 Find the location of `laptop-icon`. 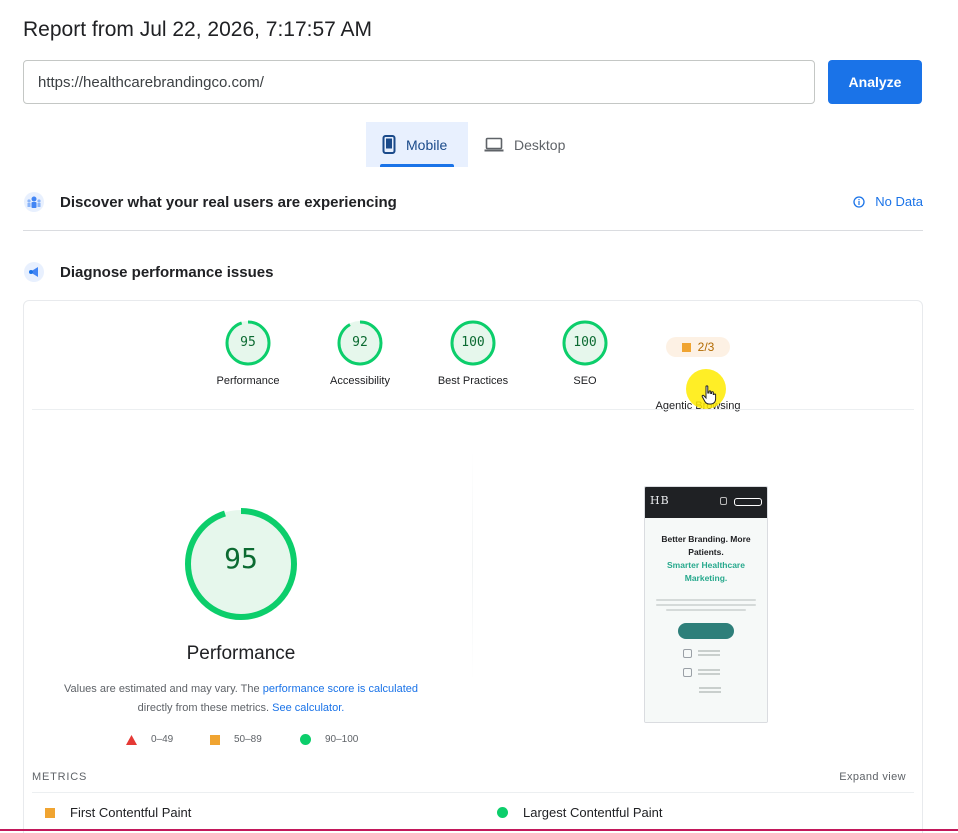

laptop-icon is located at coordinates (494, 144).